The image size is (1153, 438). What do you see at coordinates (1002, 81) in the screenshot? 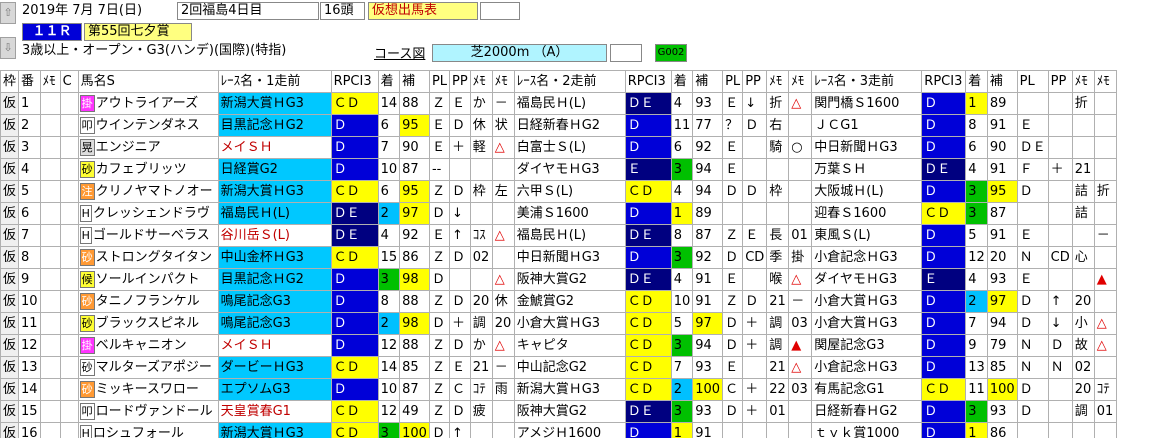
I see `col-ho3: 補` at bounding box center [1002, 81].